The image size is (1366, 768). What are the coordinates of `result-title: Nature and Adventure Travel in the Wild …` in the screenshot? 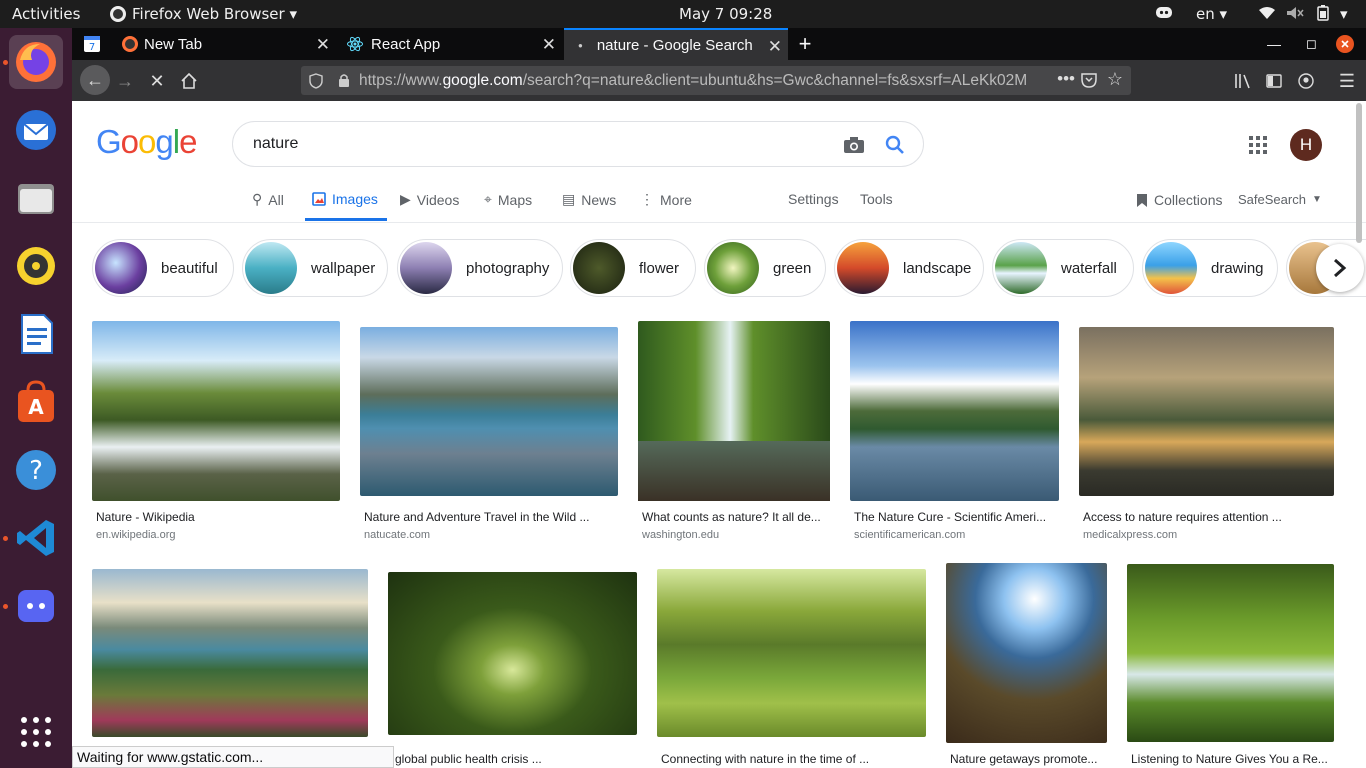 It's located at (489, 517).